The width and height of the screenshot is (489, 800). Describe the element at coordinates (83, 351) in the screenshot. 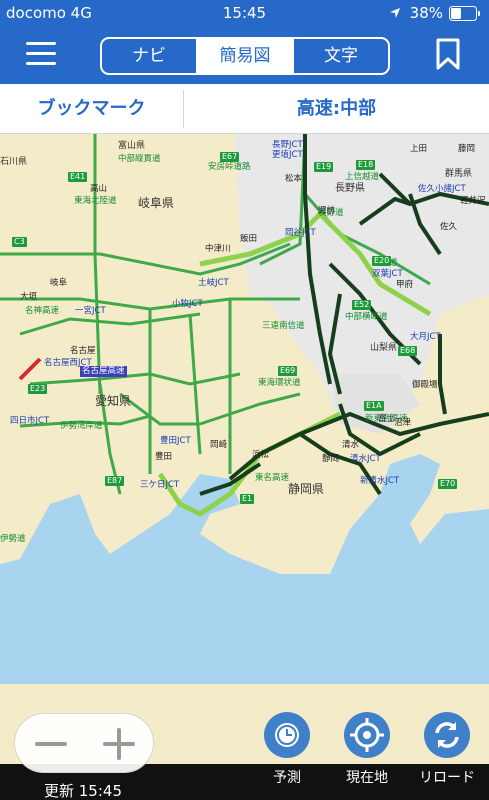

I see `place-label: 名古屋` at that location.